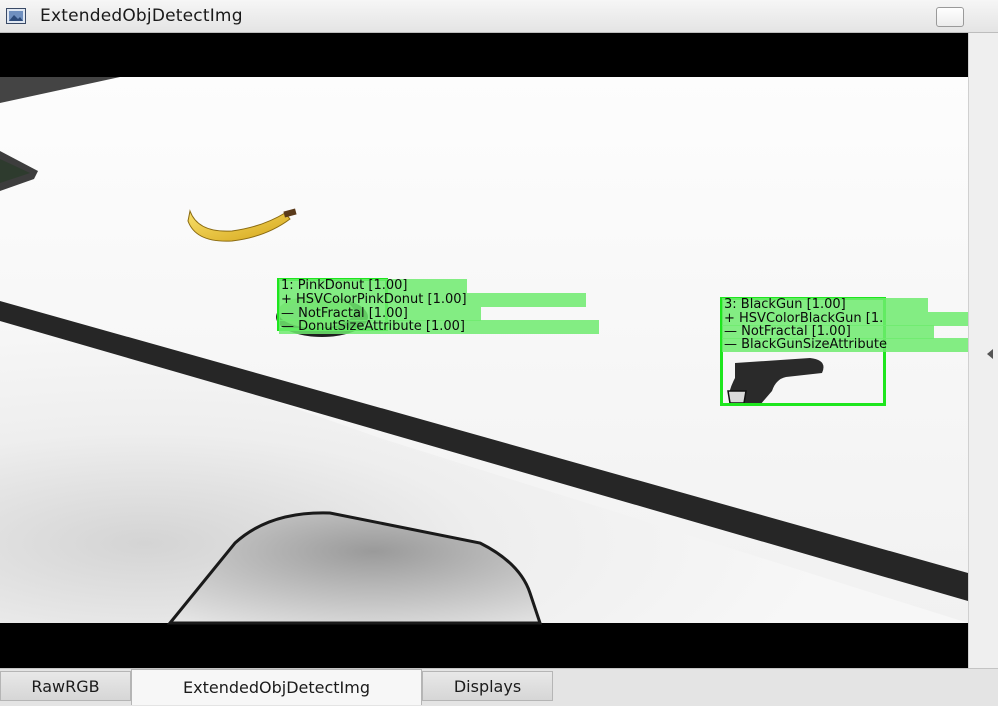 This screenshot has width=998, height=706. Describe the element at coordinates (950, 17) in the screenshot. I see `undock-button` at that location.